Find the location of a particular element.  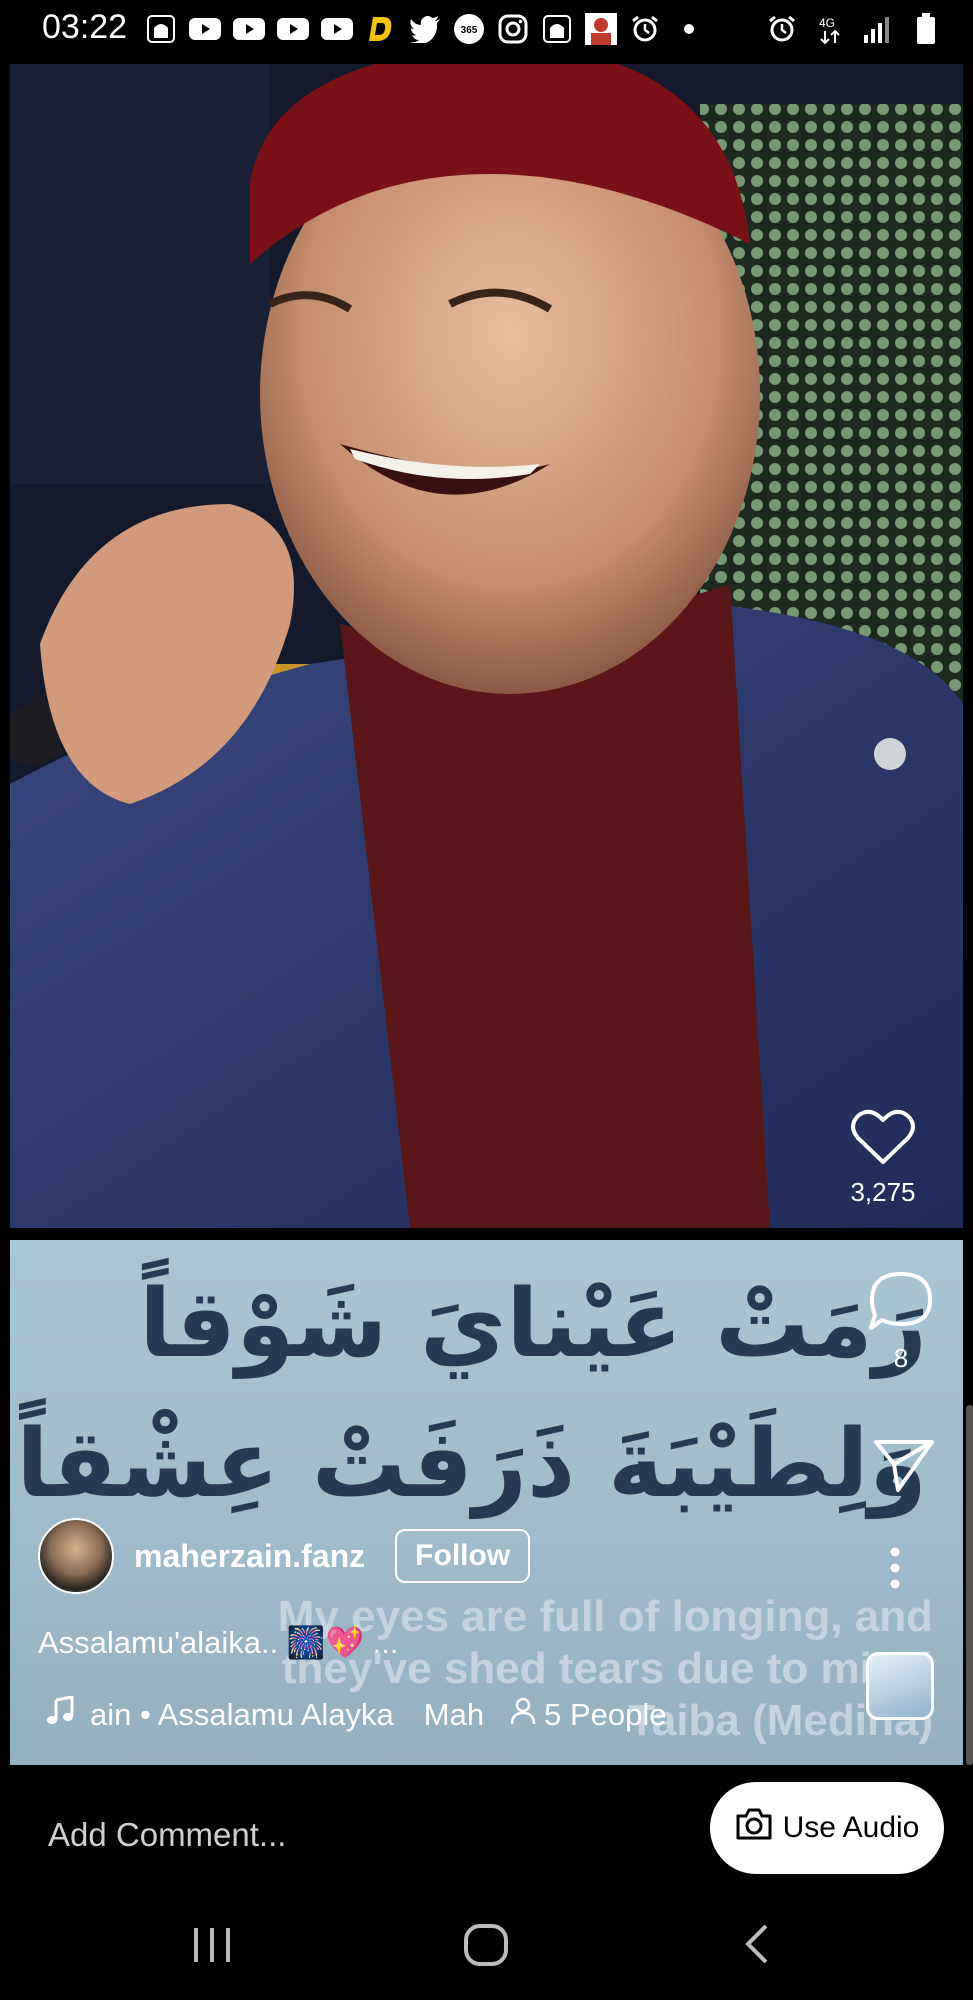

audio-thumbnail is located at coordinates (900, 1686).